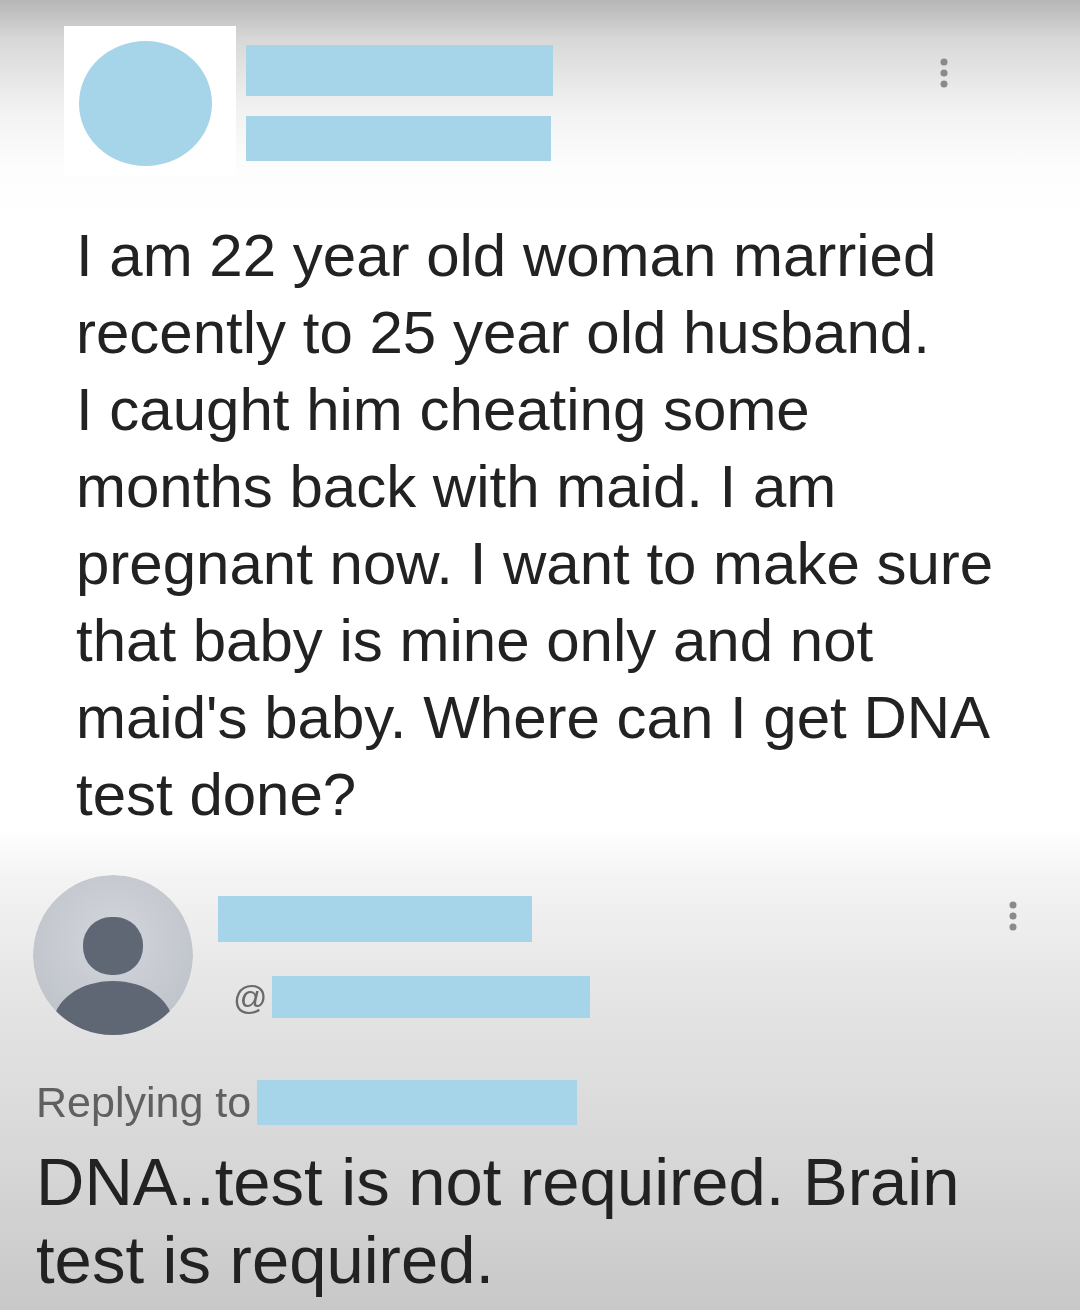 Image resolution: width=1080 pixels, height=1310 pixels. Describe the element at coordinates (498, 1221) in the screenshot. I see `reply-text: DNA..test is not required. Brain test is required.` at that location.